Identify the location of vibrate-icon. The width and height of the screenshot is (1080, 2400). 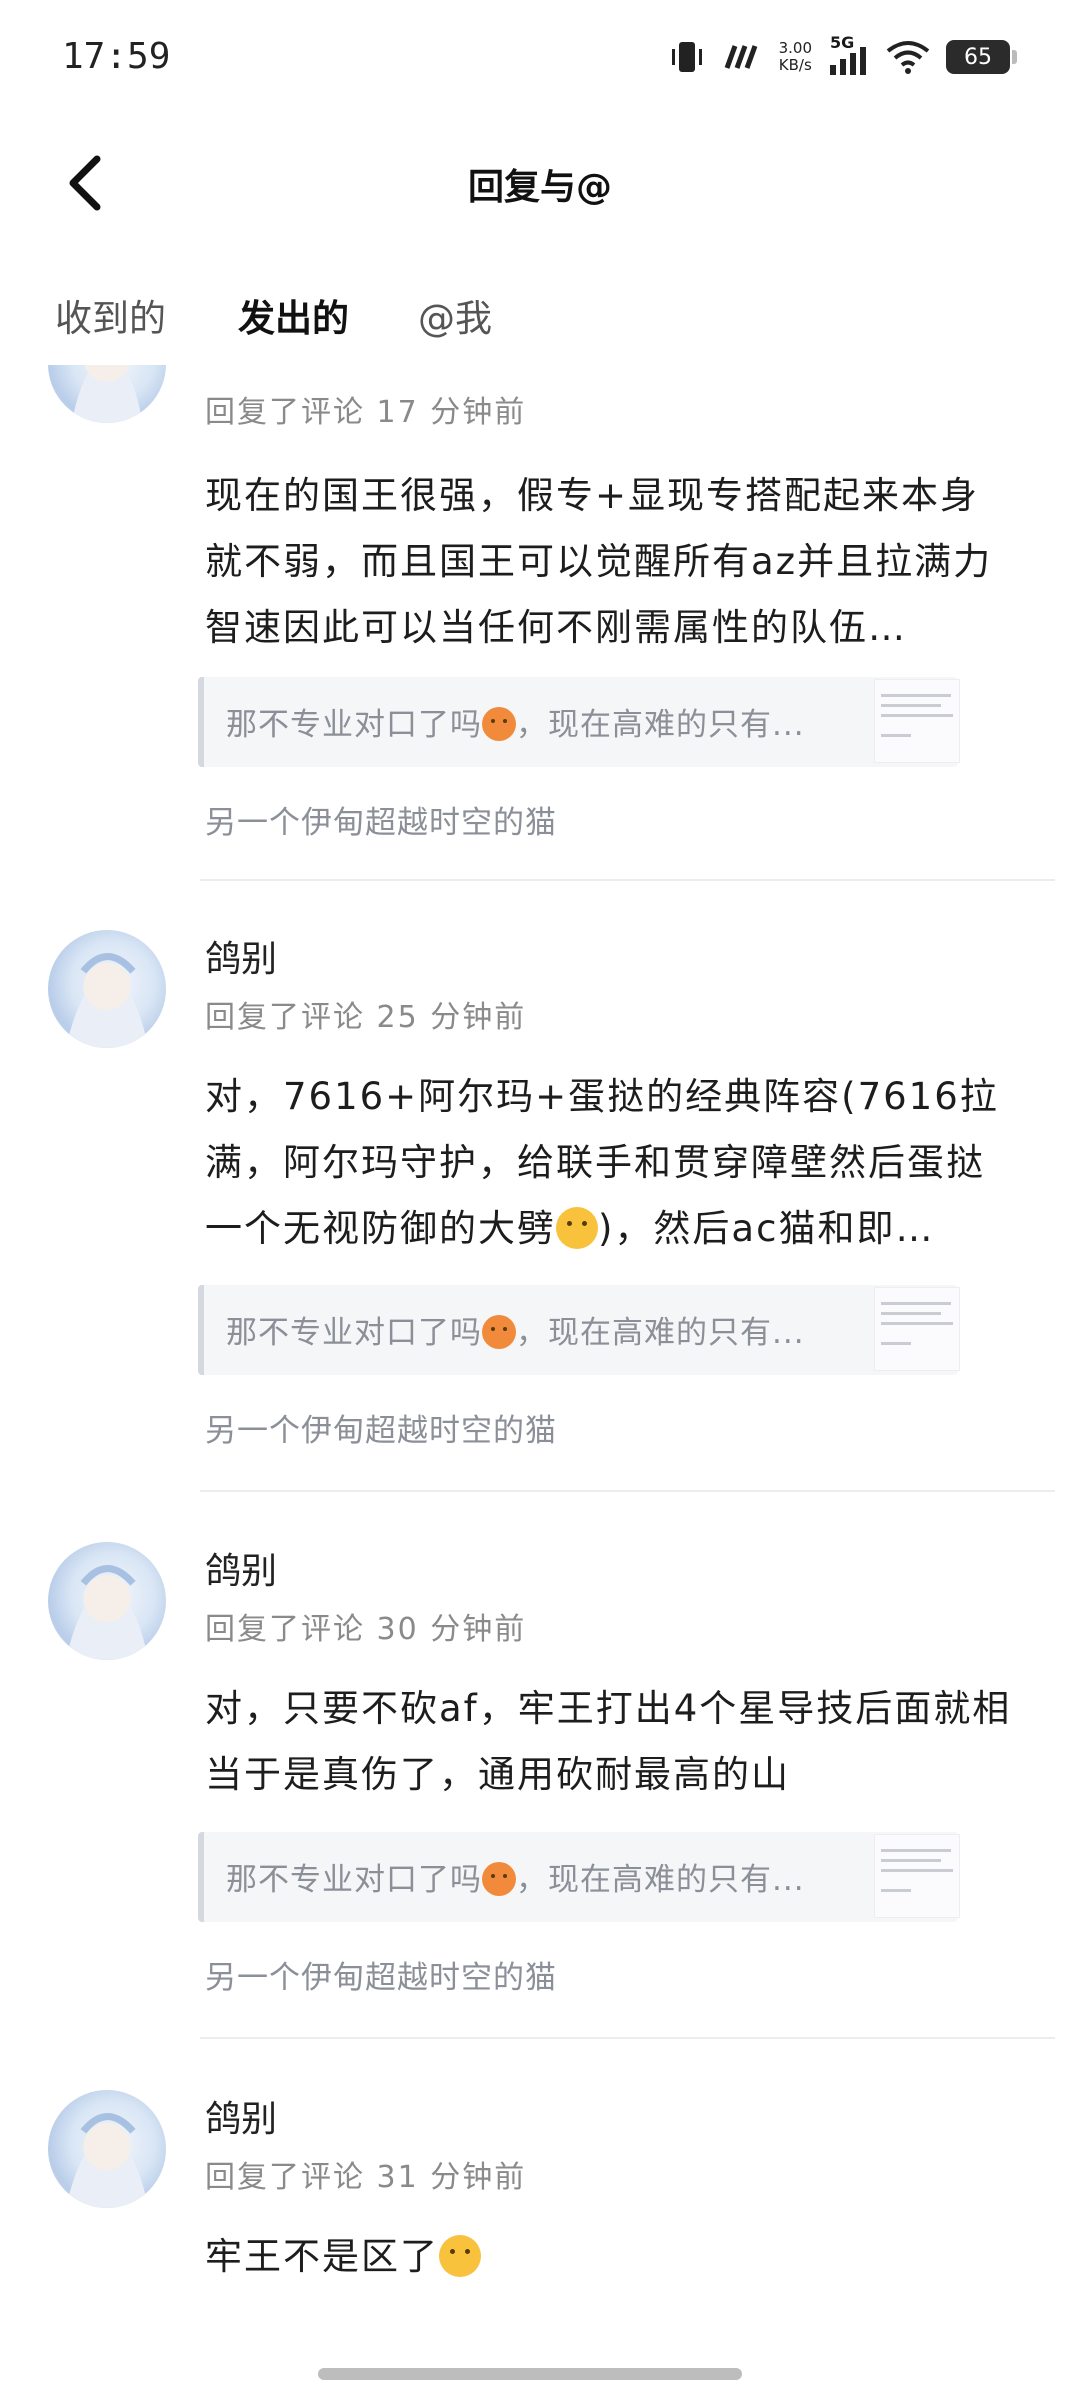
(686, 57).